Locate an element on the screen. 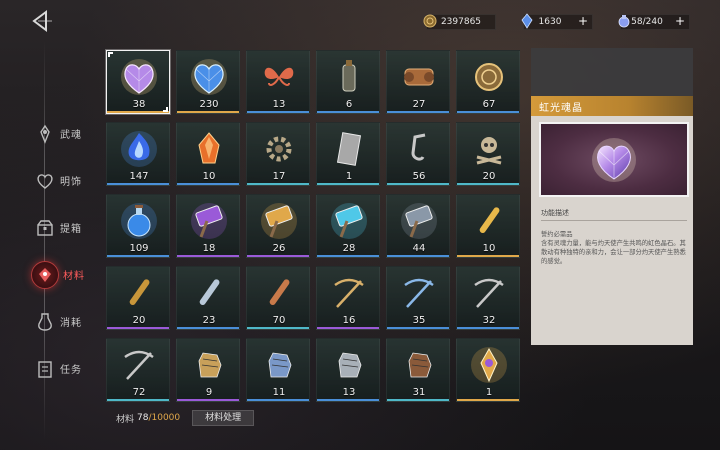 The height and width of the screenshot is (450, 720). inventory-slot: 109 is located at coordinates (138, 226).